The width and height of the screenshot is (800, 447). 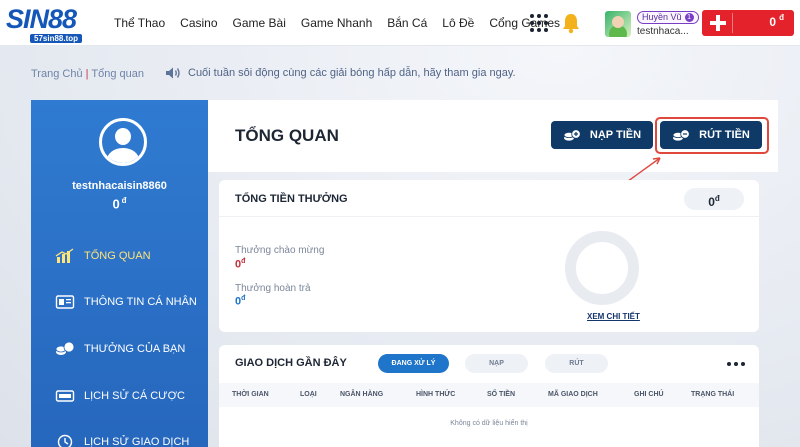 What do you see at coordinates (572, 135) in the screenshot?
I see `deposit-coins-icon` at bounding box center [572, 135].